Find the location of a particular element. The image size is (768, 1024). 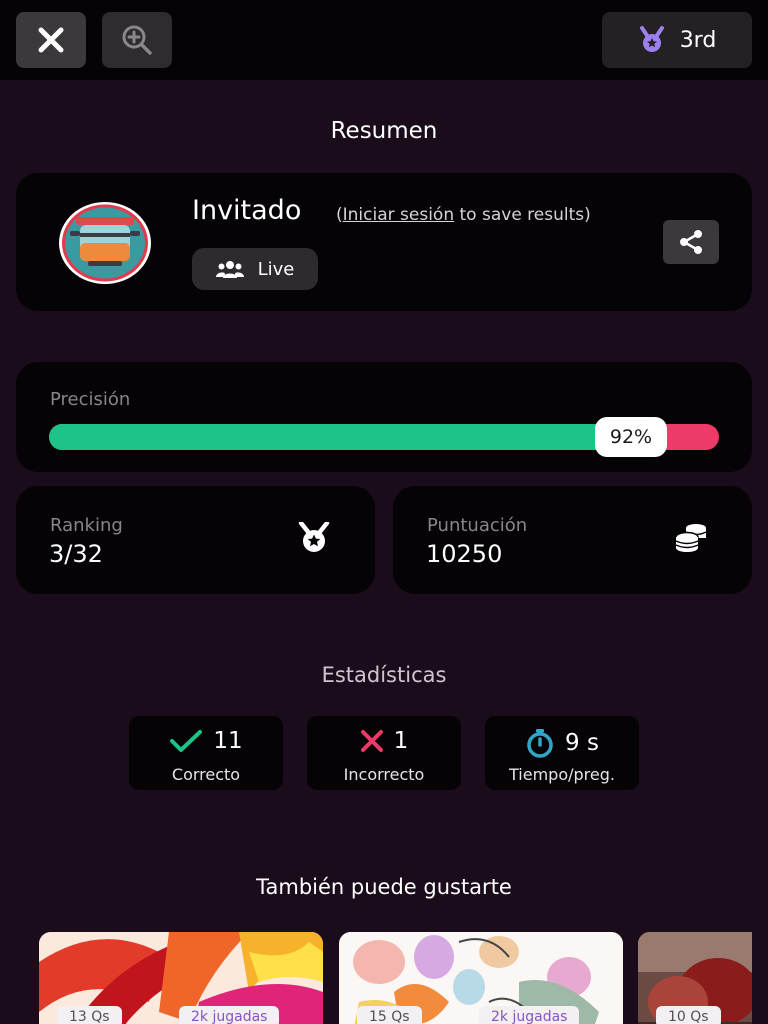

stat-time: 9 s Tiempo/preg. is located at coordinates (562, 753).